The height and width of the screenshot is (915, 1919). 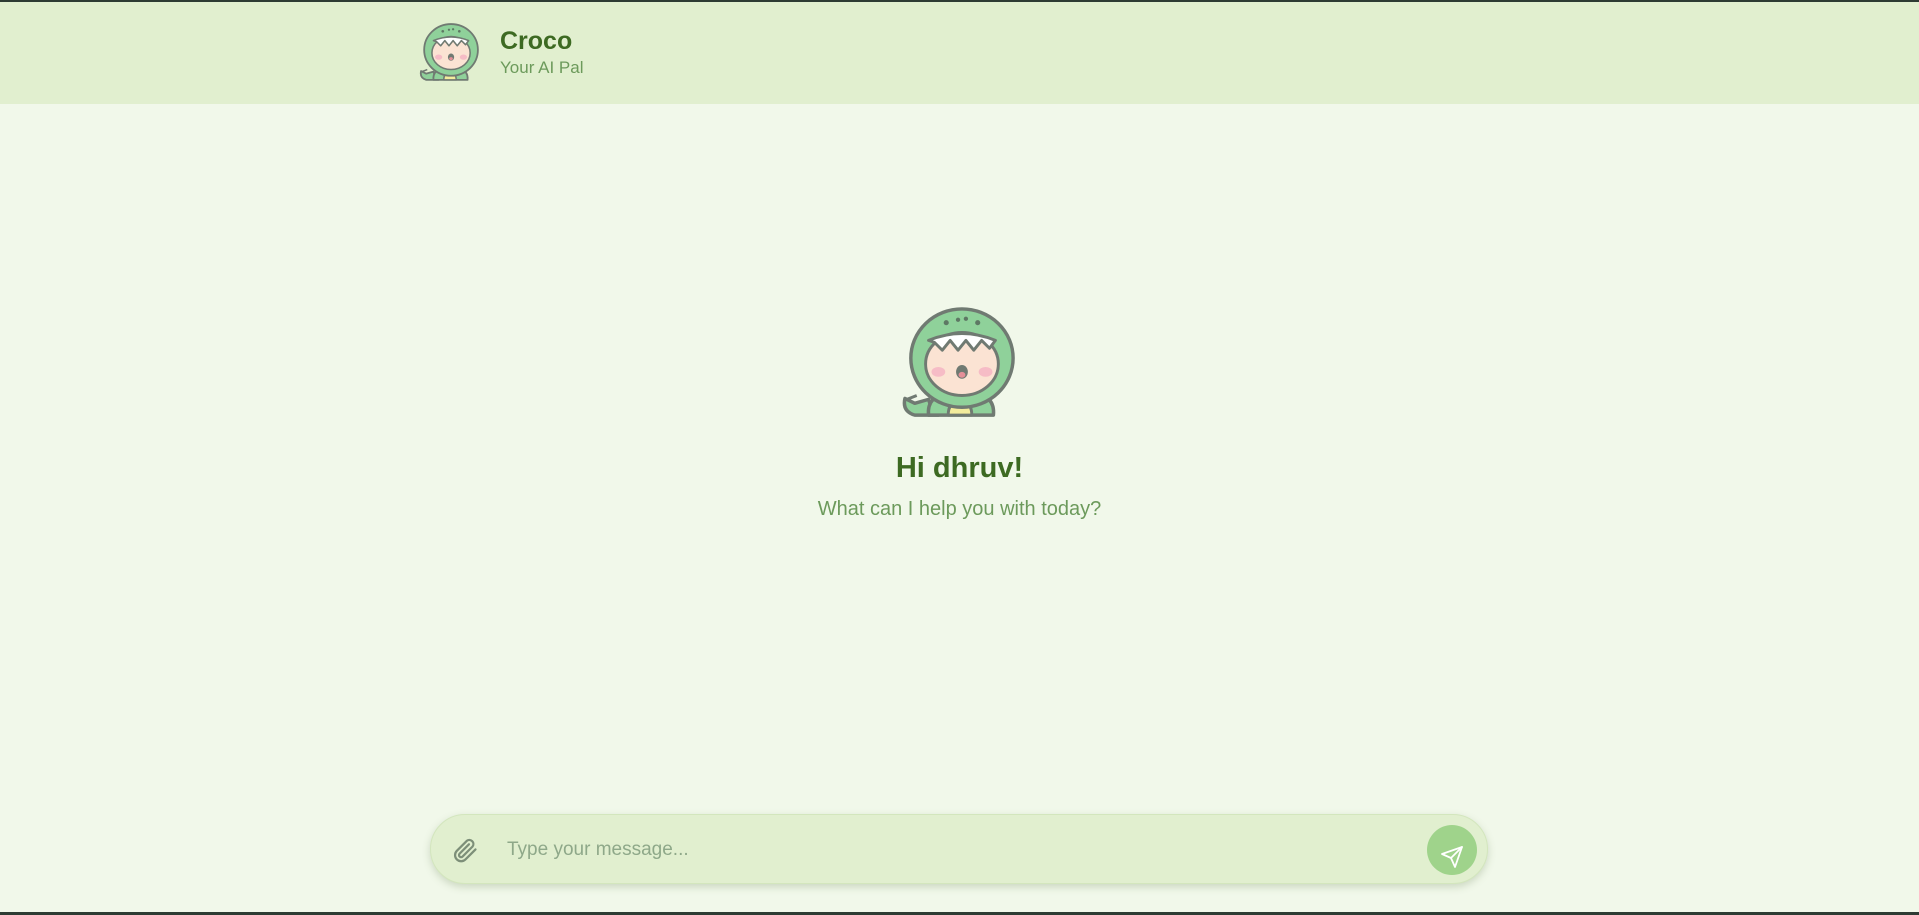 I want to click on welcome-prompt: What can I help you with today?, so click(x=959, y=509).